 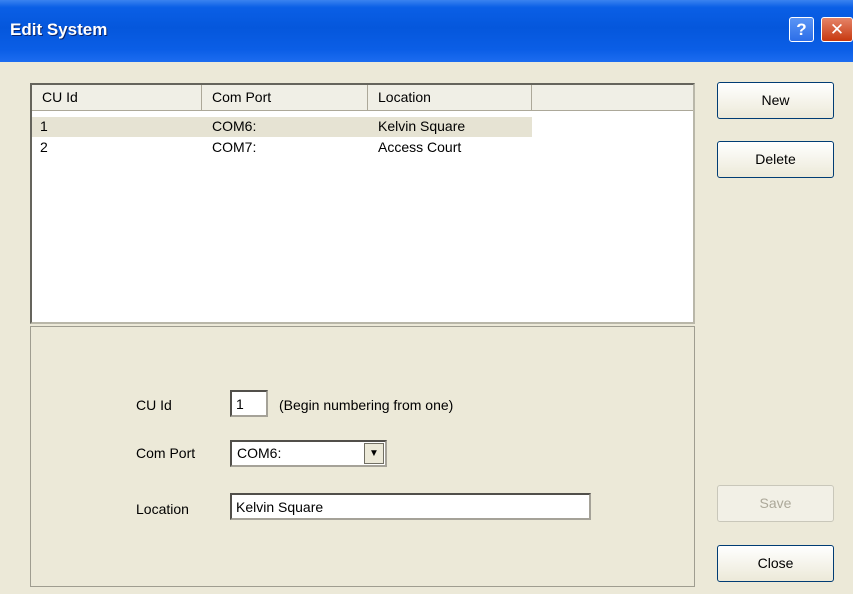 I want to click on window-close-button: ✕, so click(x=837, y=29).